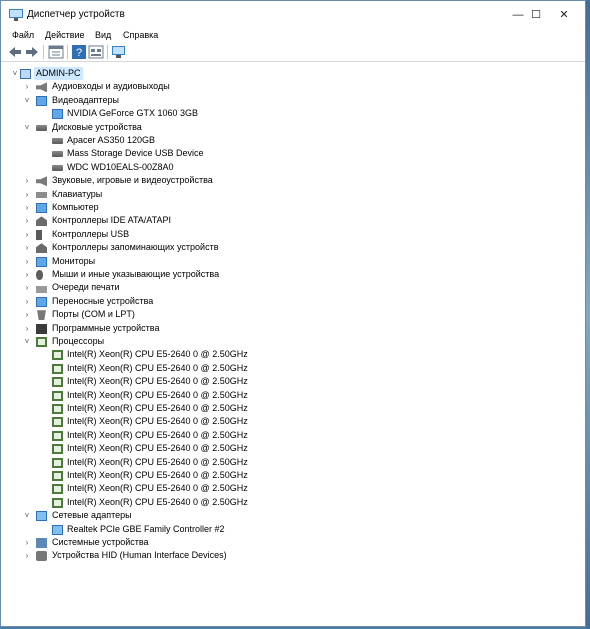  I want to click on tree-category-item: › Аудиовходы и аудиовыходы, so click(293, 86).